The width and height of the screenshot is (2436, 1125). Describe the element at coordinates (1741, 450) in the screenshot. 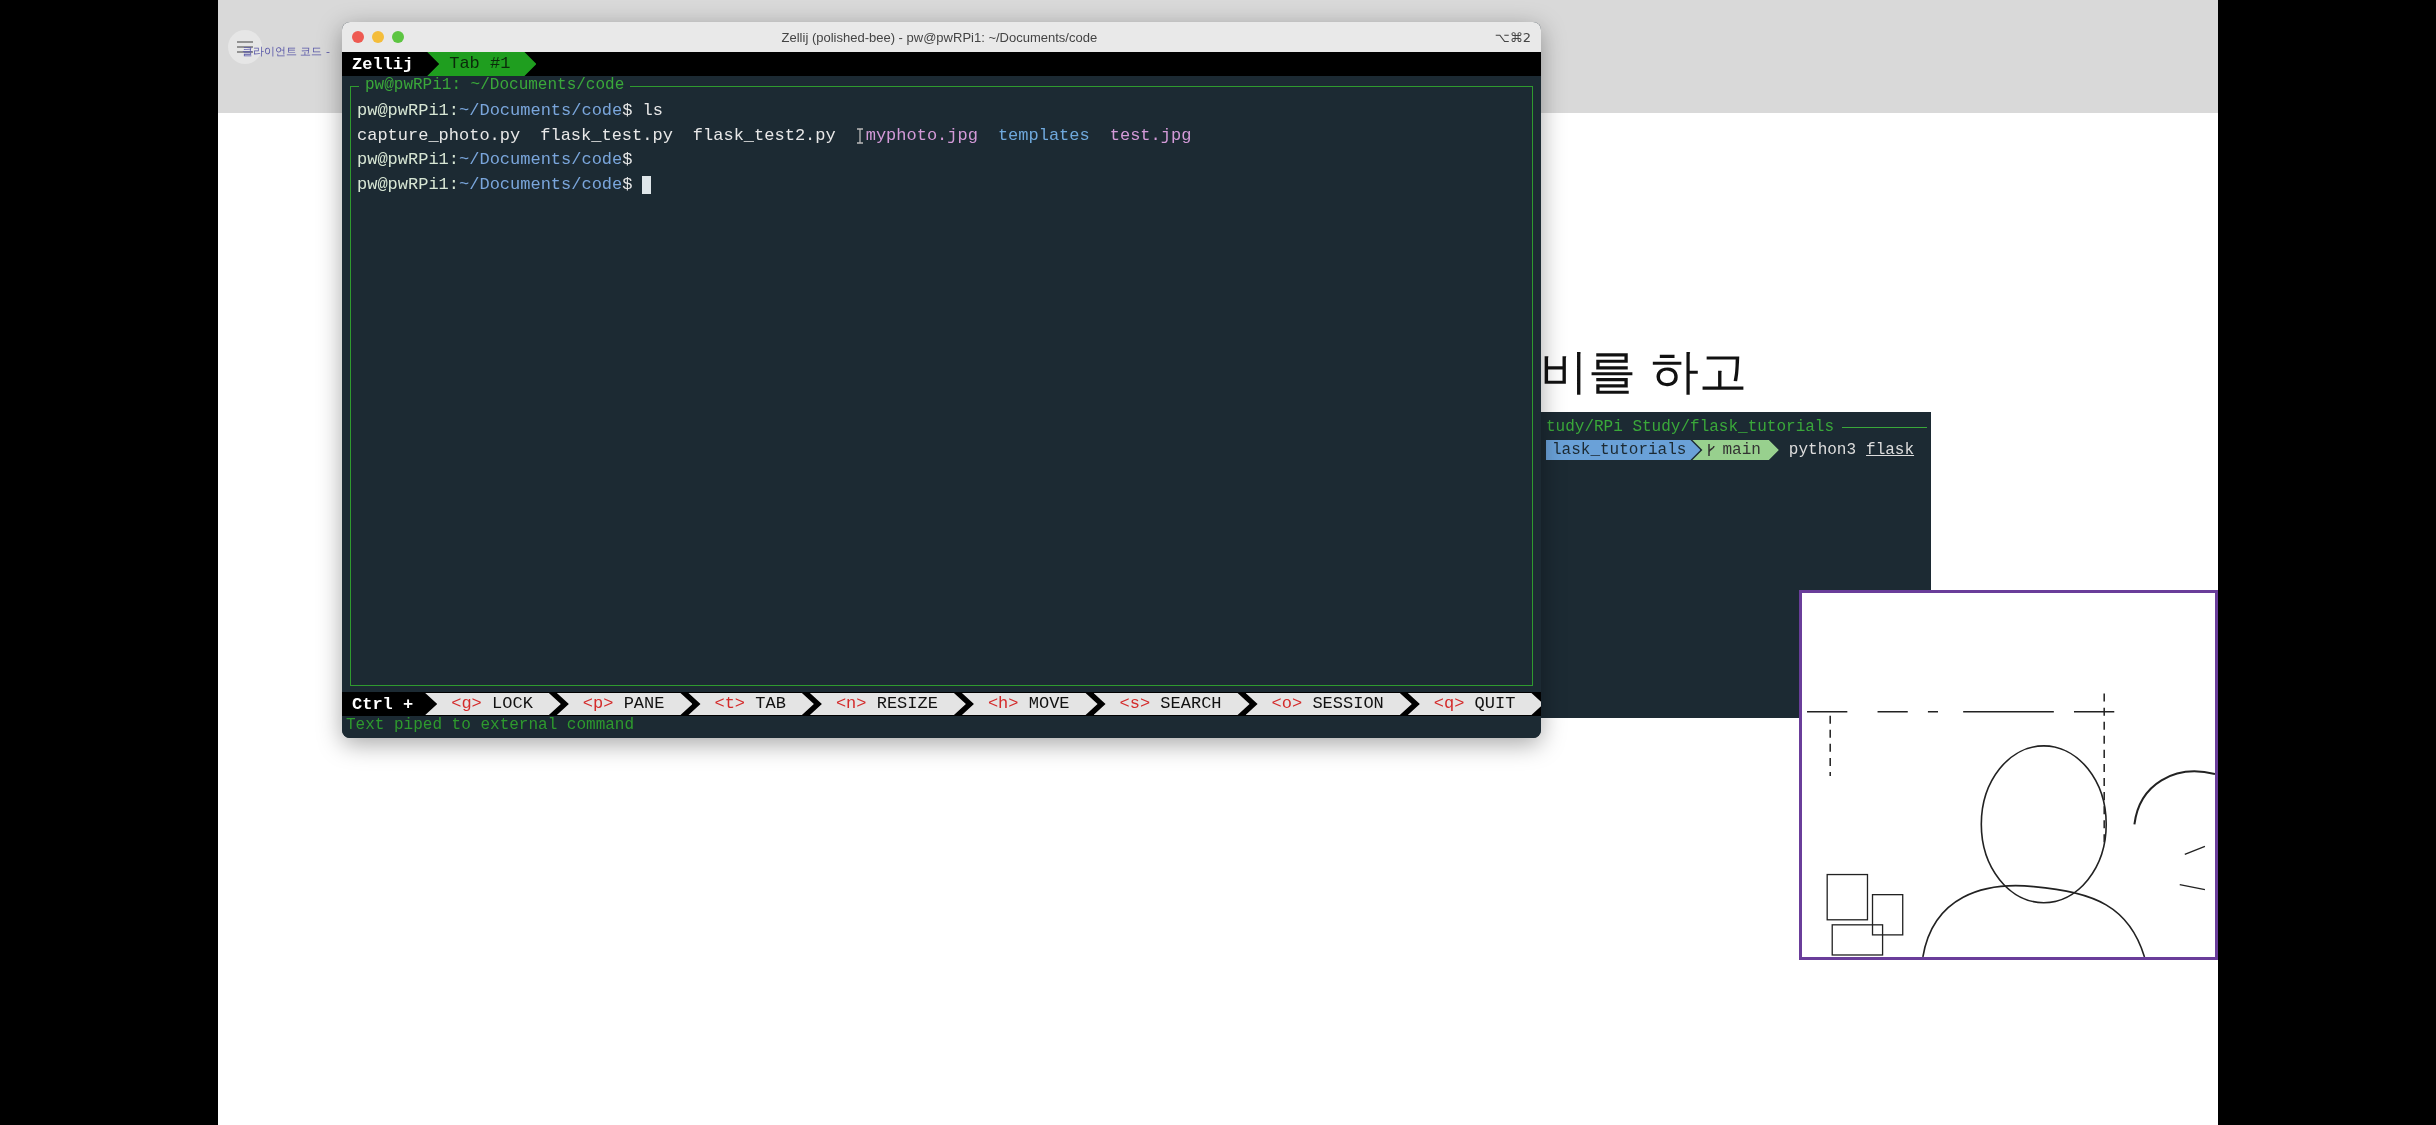

I see `branch-name: main` at that location.